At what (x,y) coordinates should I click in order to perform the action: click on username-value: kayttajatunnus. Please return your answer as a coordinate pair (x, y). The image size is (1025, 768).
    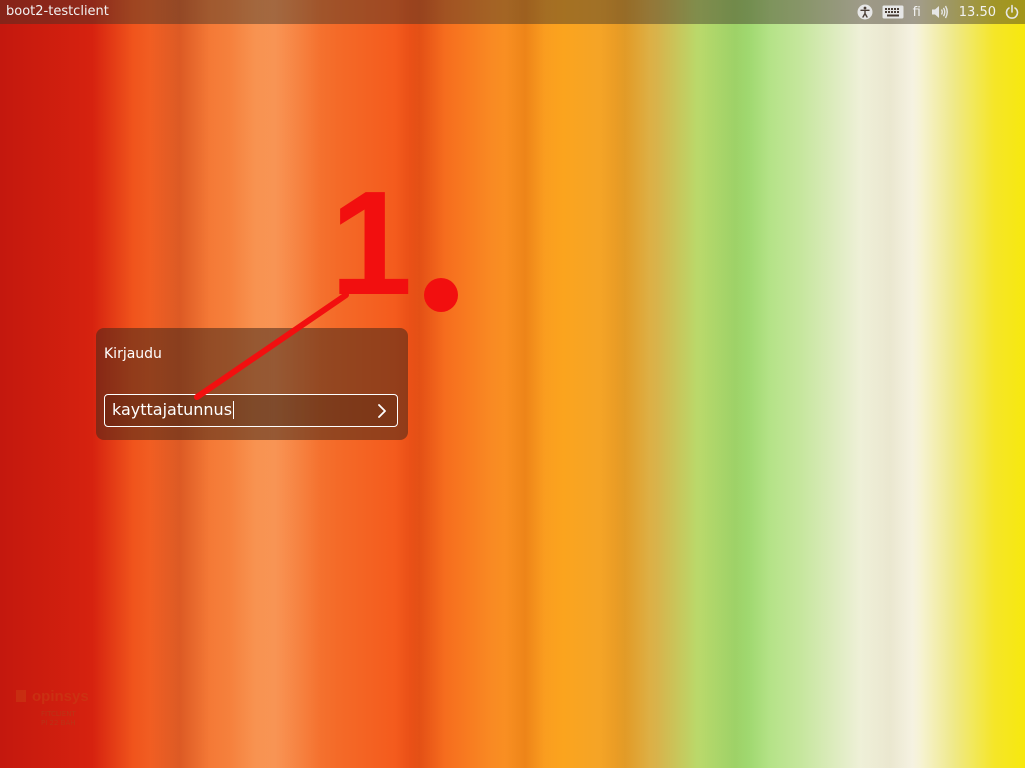
    Looking at the image, I should click on (173, 409).